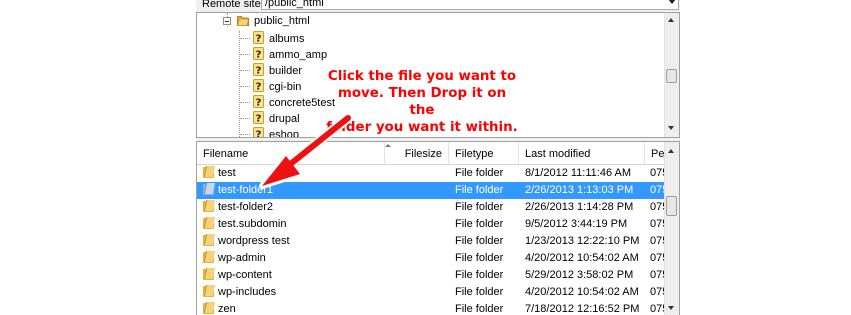  I want to click on callout-line: Click the file you want to, so click(422, 76).